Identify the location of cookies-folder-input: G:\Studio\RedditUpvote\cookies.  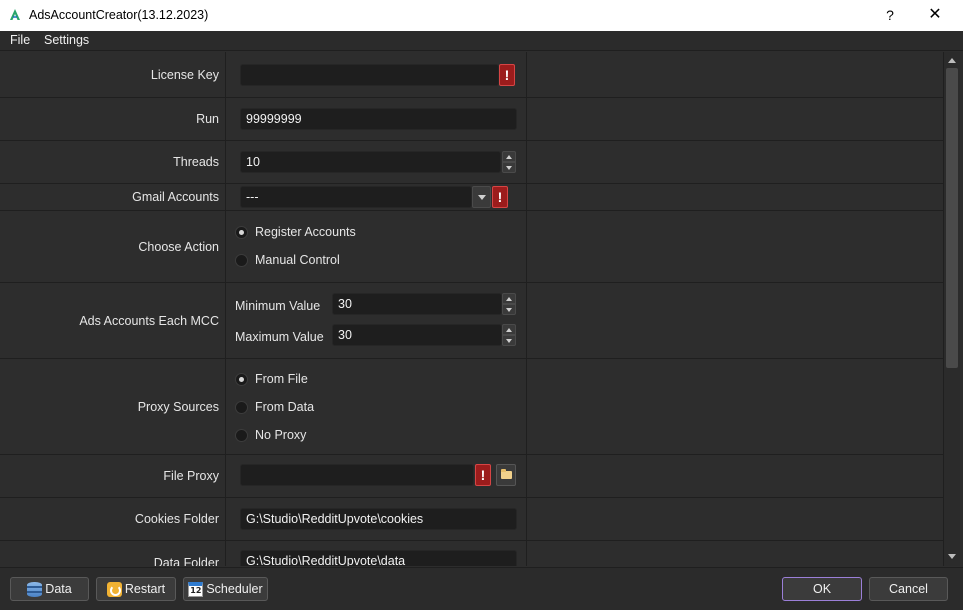
(378, 519).